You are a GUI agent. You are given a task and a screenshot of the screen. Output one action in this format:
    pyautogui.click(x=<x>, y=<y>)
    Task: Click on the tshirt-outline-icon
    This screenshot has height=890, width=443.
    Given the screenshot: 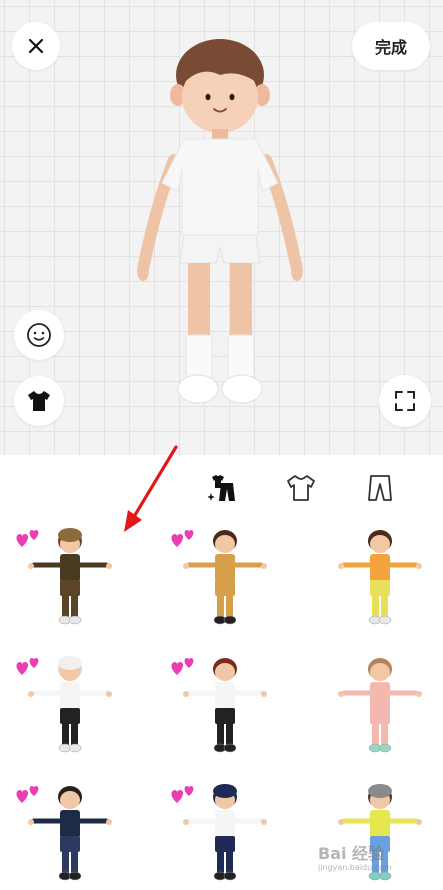 What is the action you would take?
    pyautogui.click(x=301, y=488)
    